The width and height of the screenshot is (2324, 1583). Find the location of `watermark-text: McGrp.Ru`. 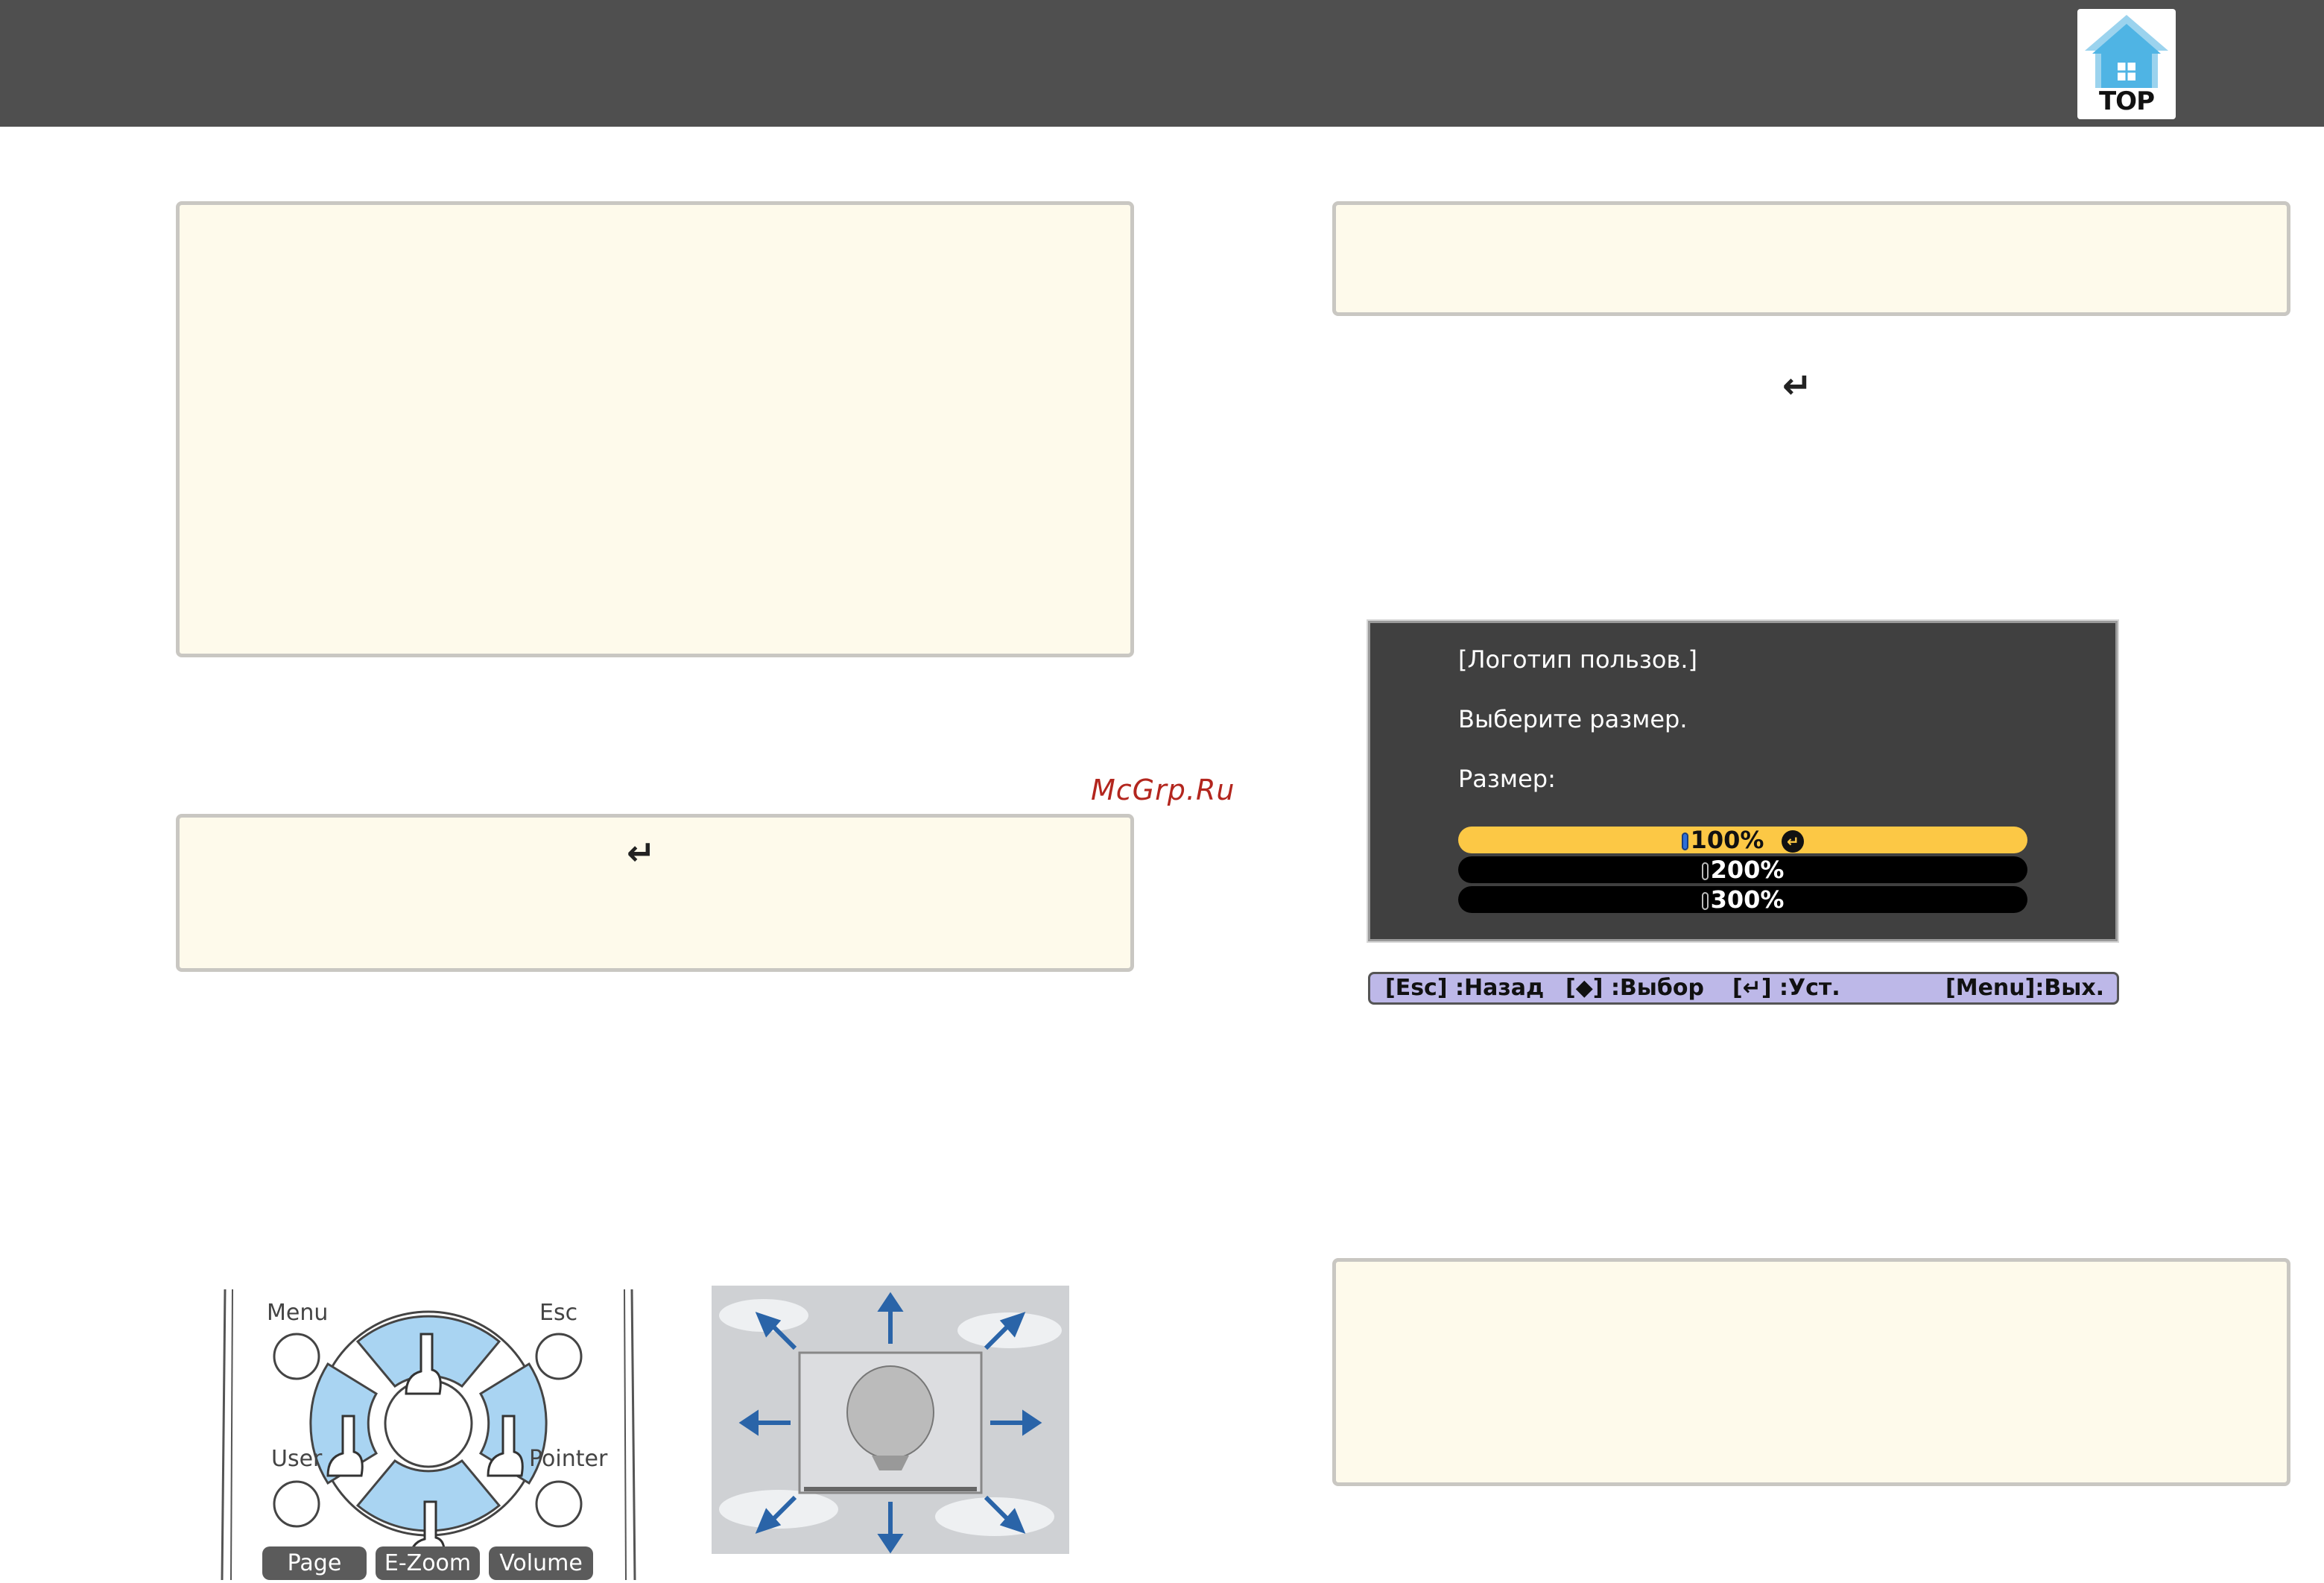

watermark-text: McGrp.Ru is located at coordinates (1163, 790).